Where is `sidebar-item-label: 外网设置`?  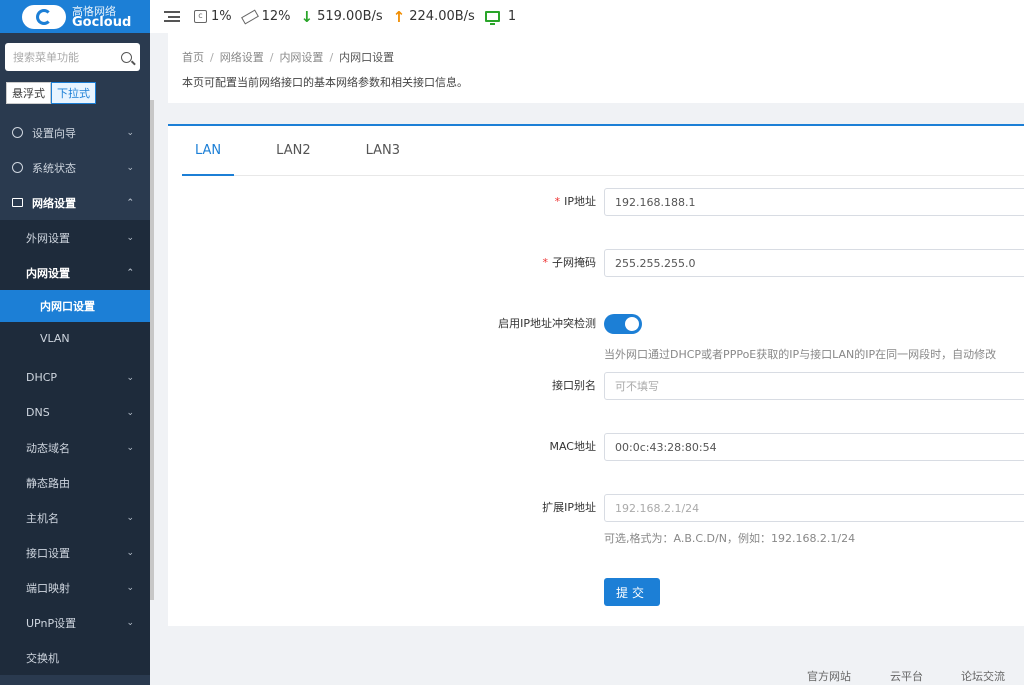
sidebar-item-label: 外网设置 is located at coordinates (48, 238).